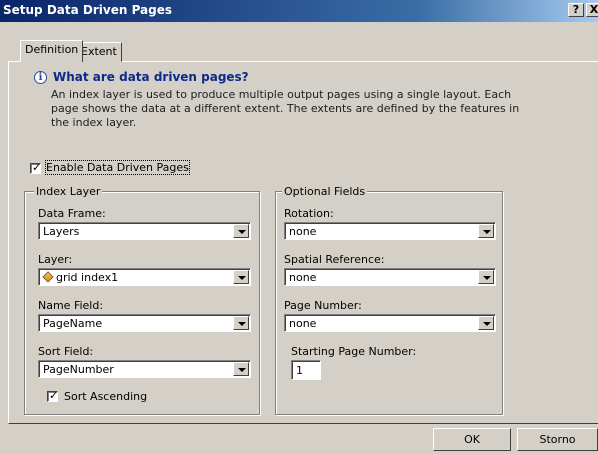 This screenshot has height=454, width=598. Describe the element at coordinates (325, 191) in the screenshot. I see `optional-fields-legend: Optional Fields` at that location.